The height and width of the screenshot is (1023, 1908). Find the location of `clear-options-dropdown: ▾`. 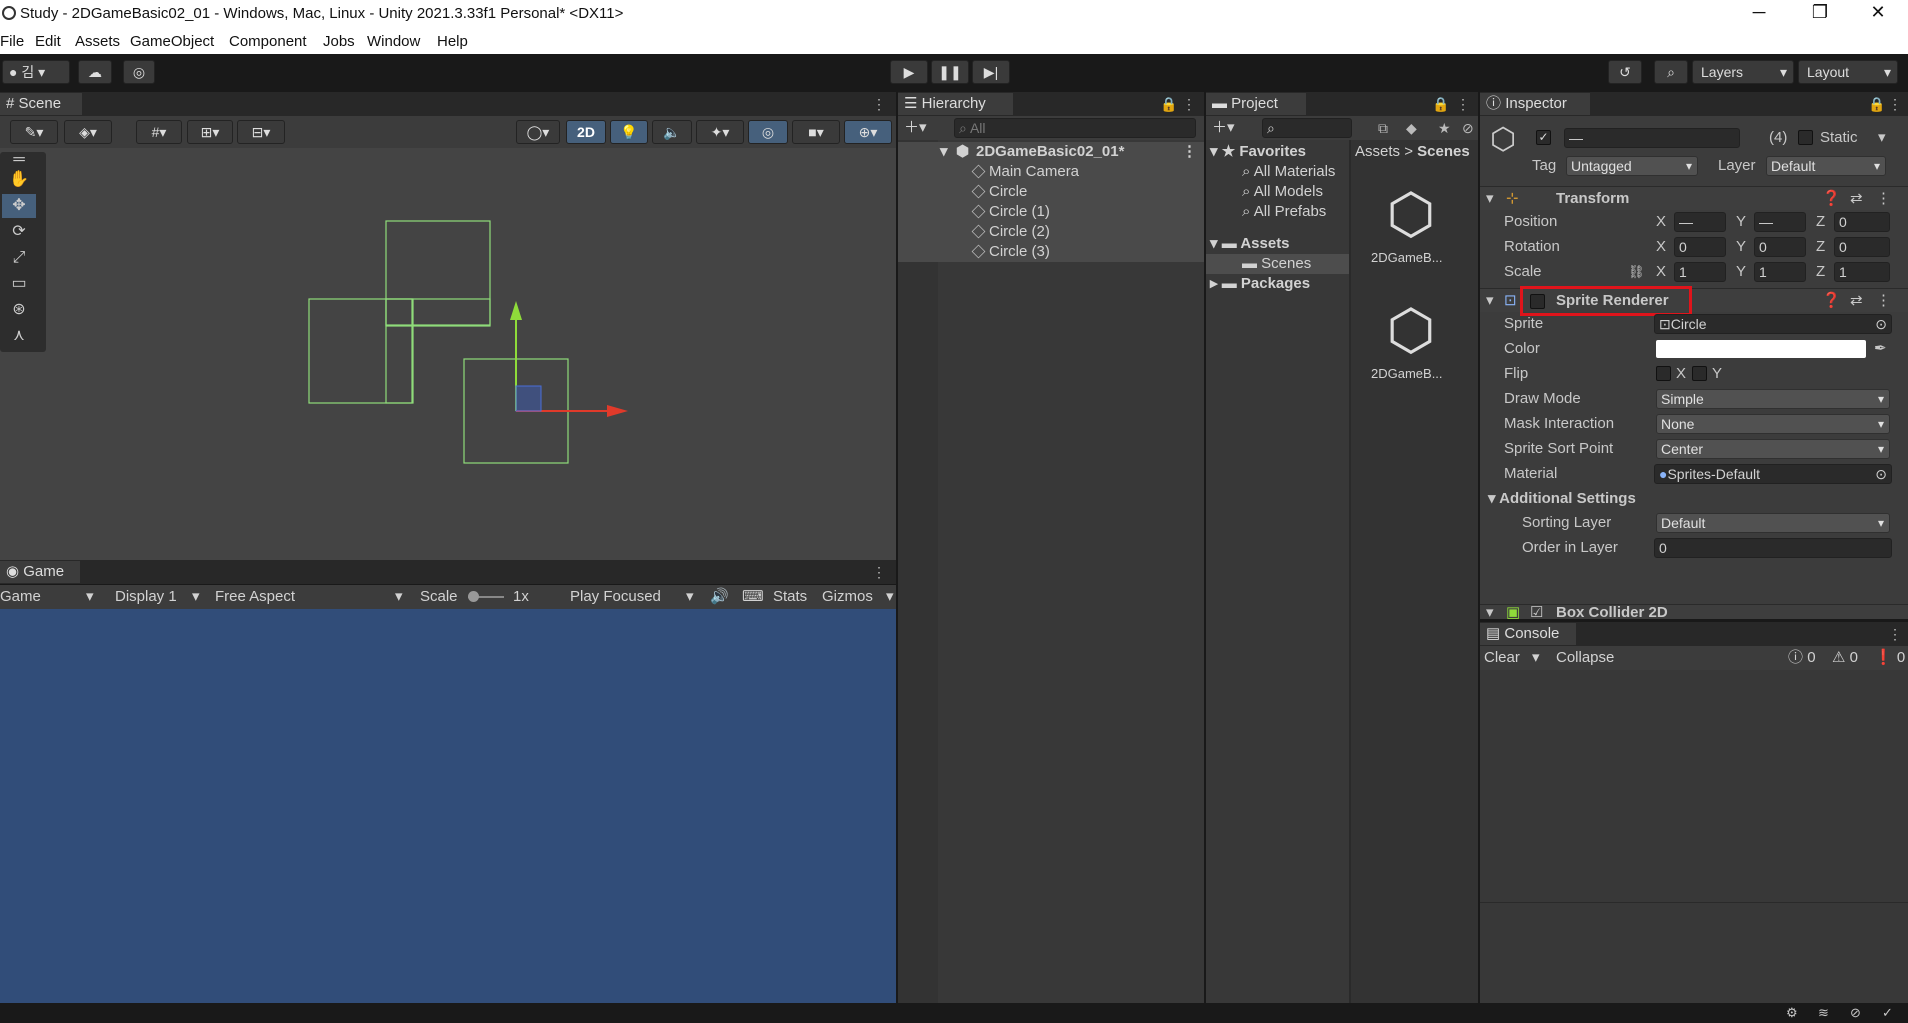

clear-options-dropdown: ▾ is located at coordinates (1536, 658).